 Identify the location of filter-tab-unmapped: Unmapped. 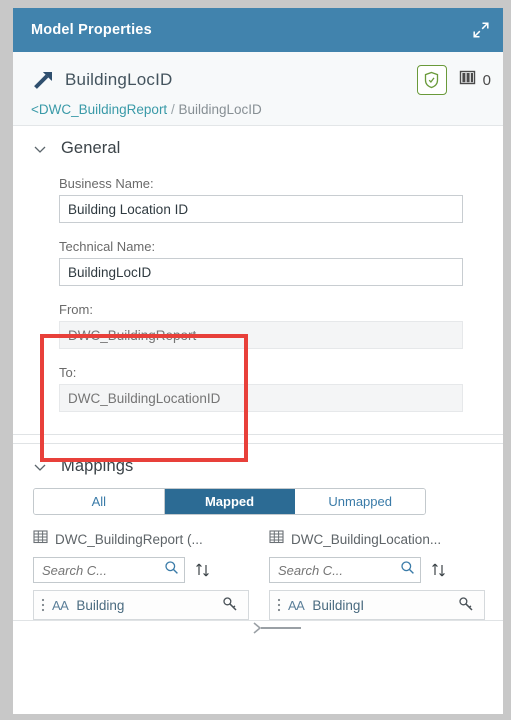
(360, 501).